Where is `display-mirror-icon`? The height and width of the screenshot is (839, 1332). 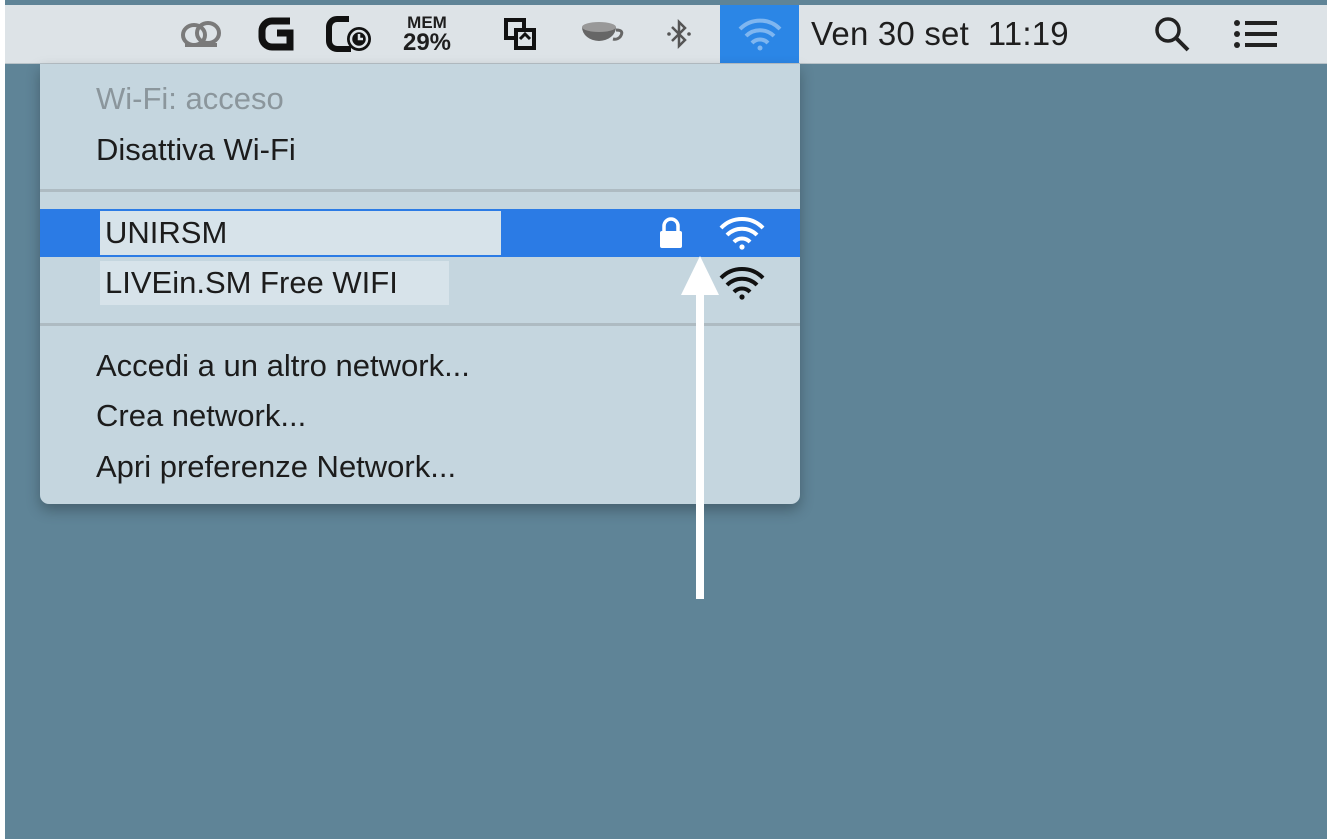
display-mirror-icon is located at coordinates (520, 34).